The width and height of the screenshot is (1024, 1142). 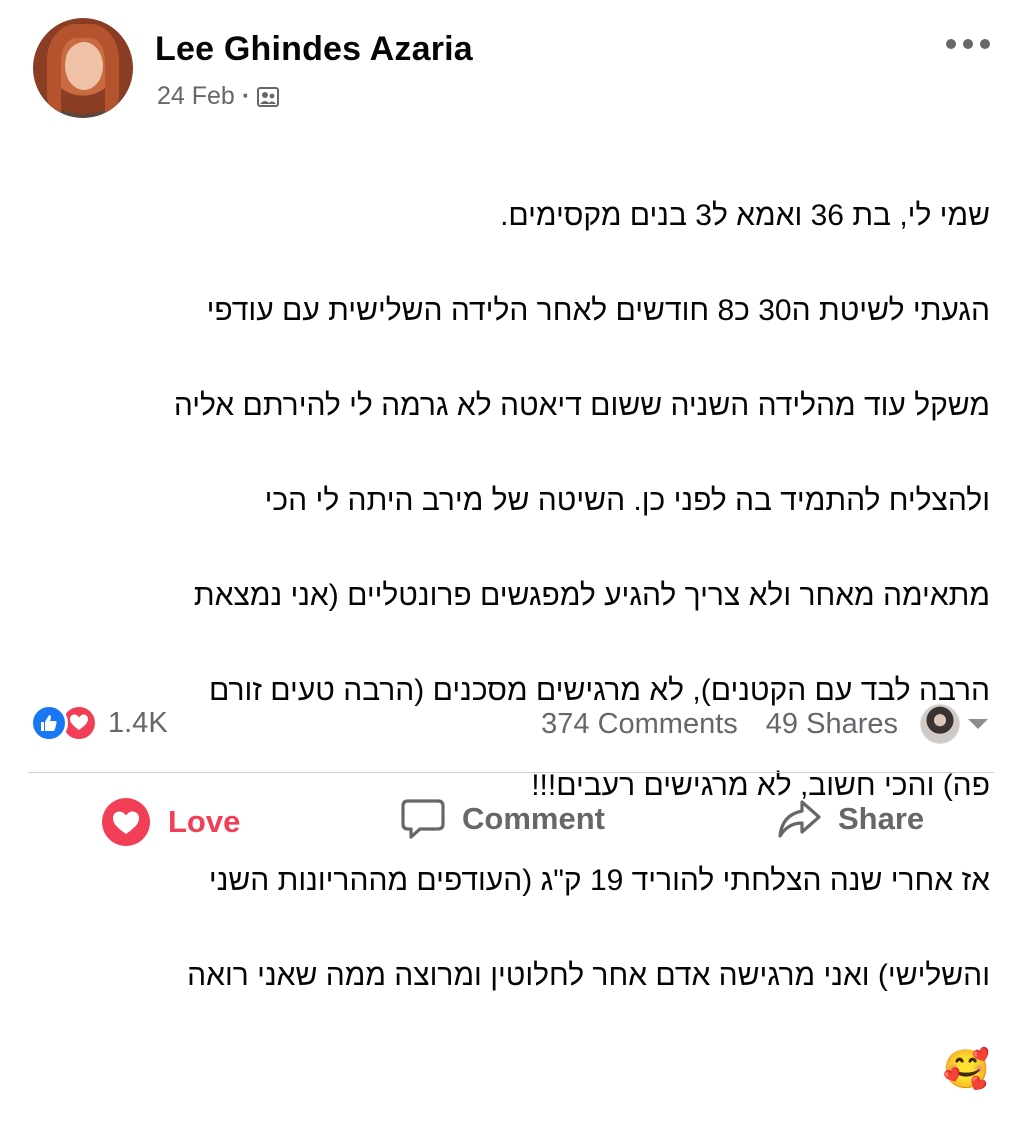 What do you see at coordinates (881, 818) in the screenshot?
I see `share-label: Share` at bounding box center [881, 818].